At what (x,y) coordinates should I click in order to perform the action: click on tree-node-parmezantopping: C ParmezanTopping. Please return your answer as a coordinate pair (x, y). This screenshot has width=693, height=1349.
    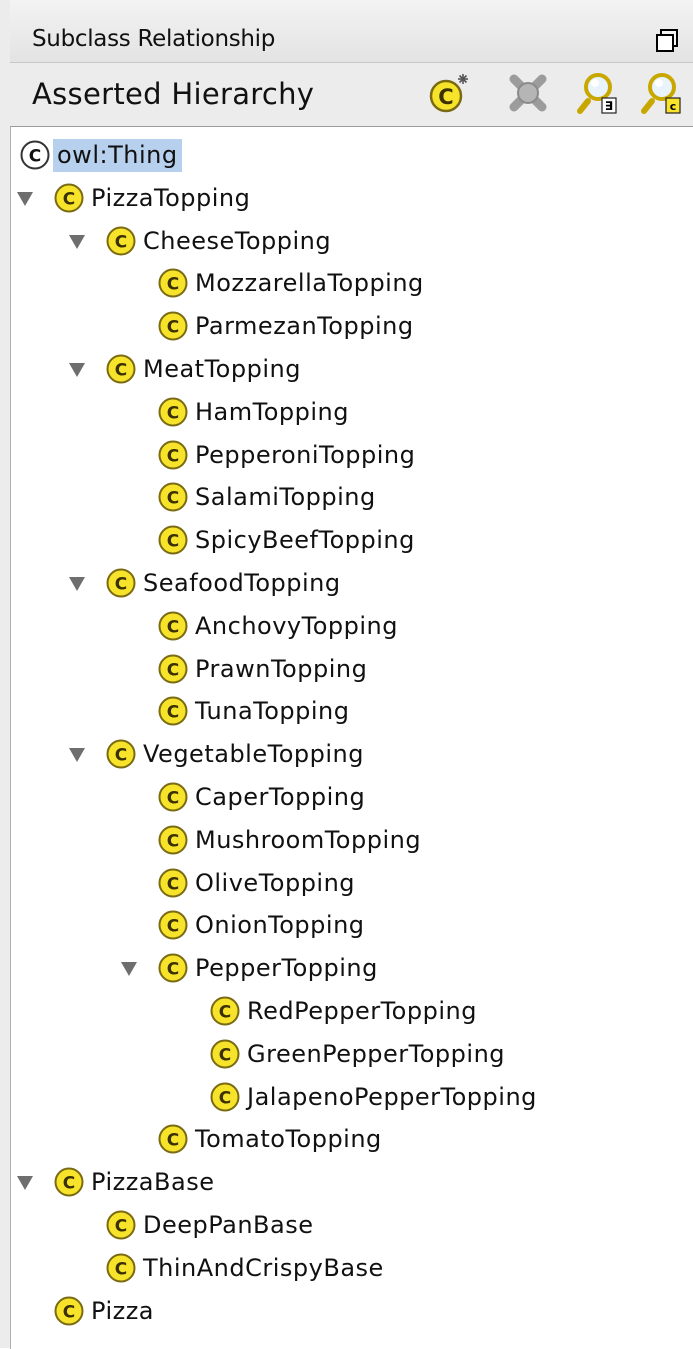
    Looking at the image, I should click on (285, 326).